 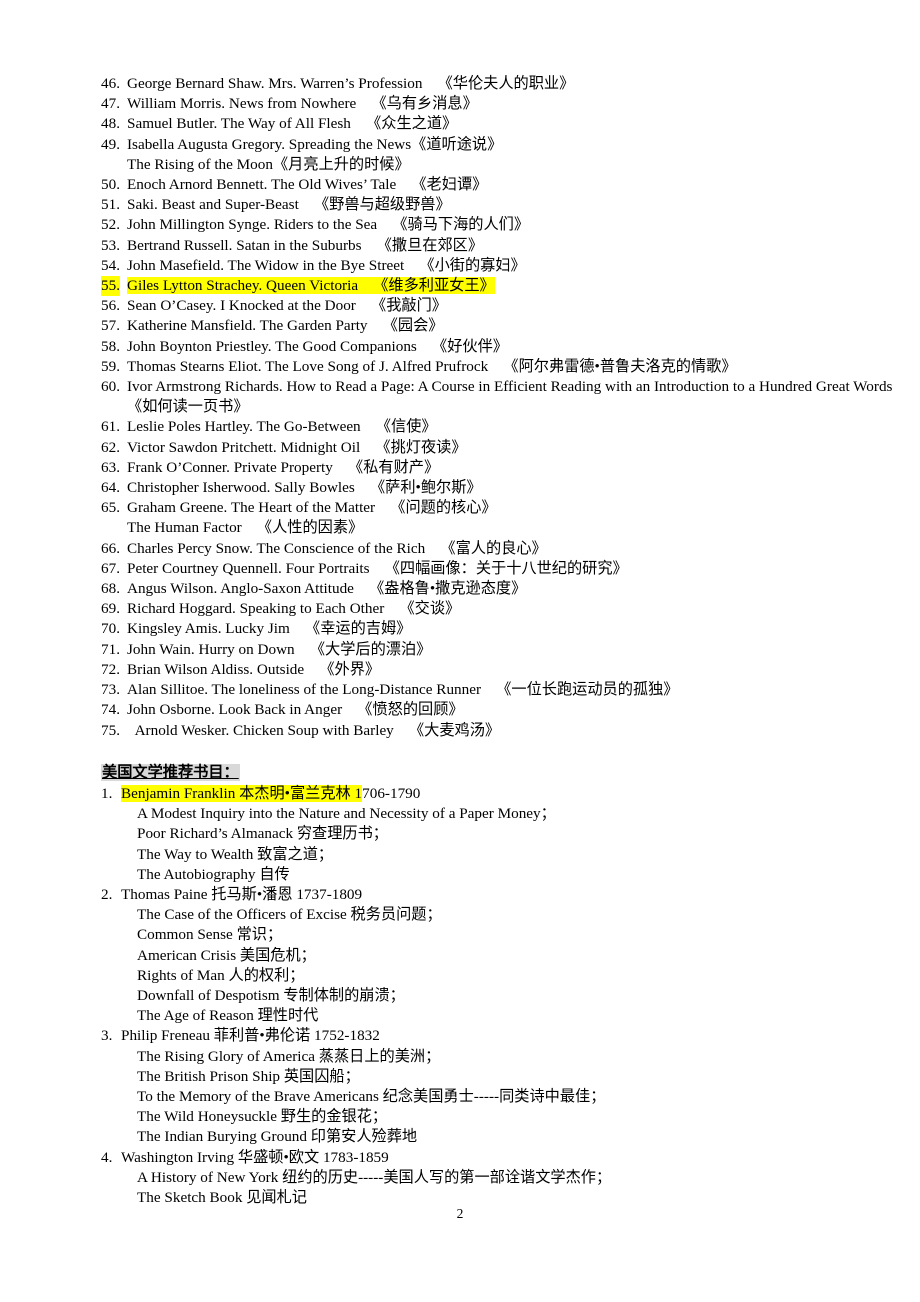 What do you see at coordinates (490, 895) in the screenshot?
I see `author-name-line: Thomas Paine 托马斯•潘恩 1737-1809` at bounding box center [490, 895].